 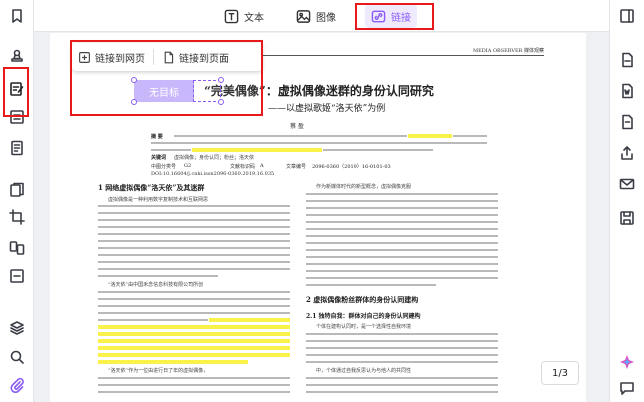 I want to click on page-link-icon, so click(x=169, y=57).